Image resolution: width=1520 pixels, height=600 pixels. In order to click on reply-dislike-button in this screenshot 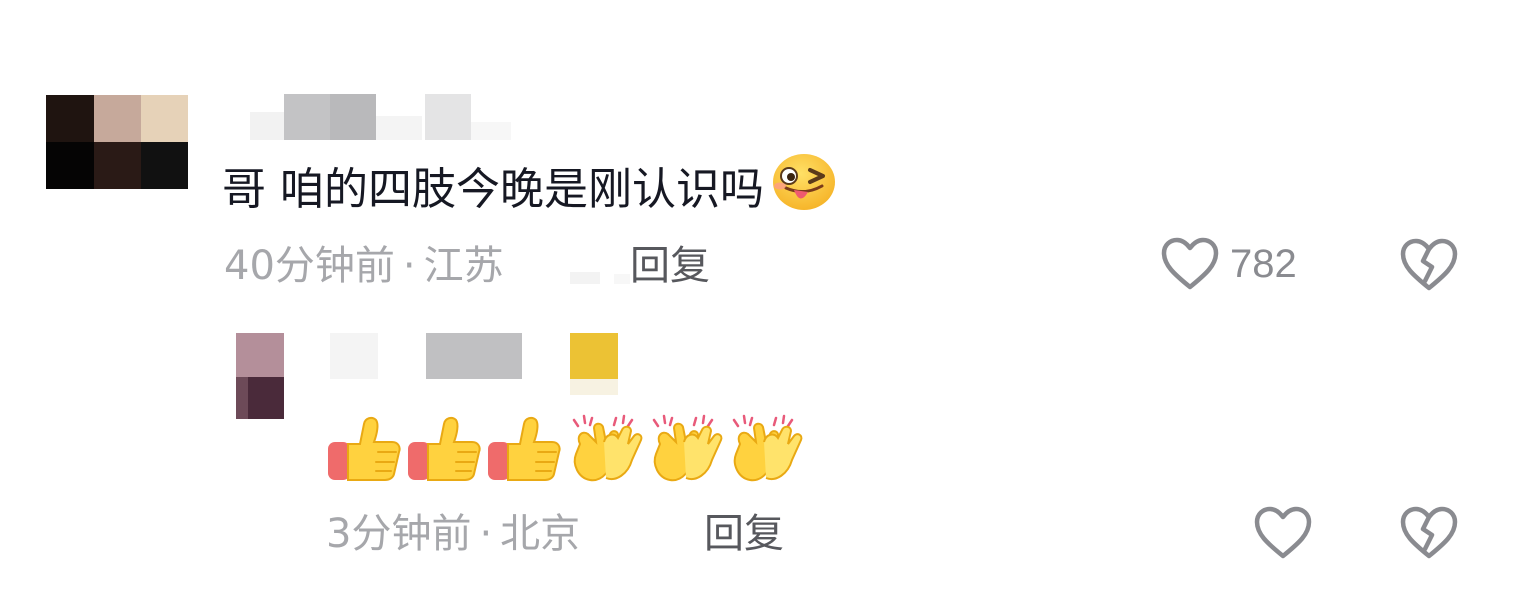, I will do `click(1429, 533)`.